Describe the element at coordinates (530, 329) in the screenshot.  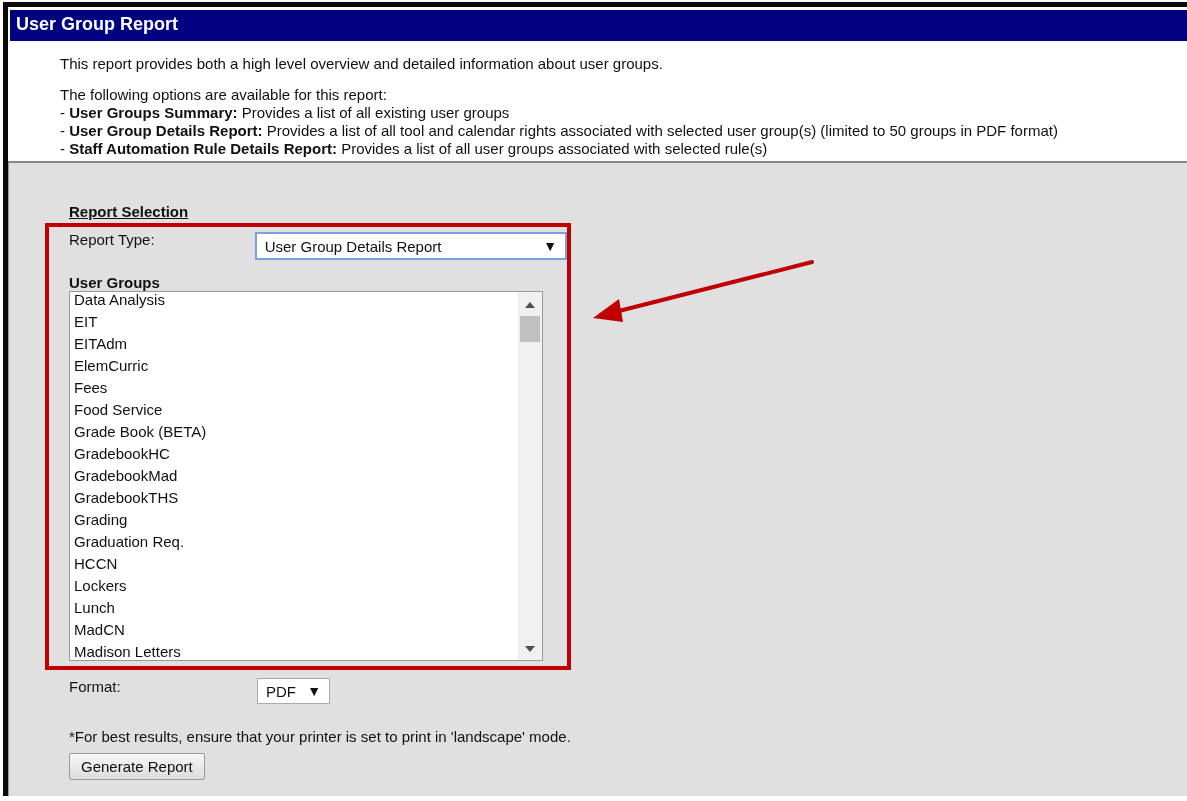
I see `scroll-thumb` at that location.